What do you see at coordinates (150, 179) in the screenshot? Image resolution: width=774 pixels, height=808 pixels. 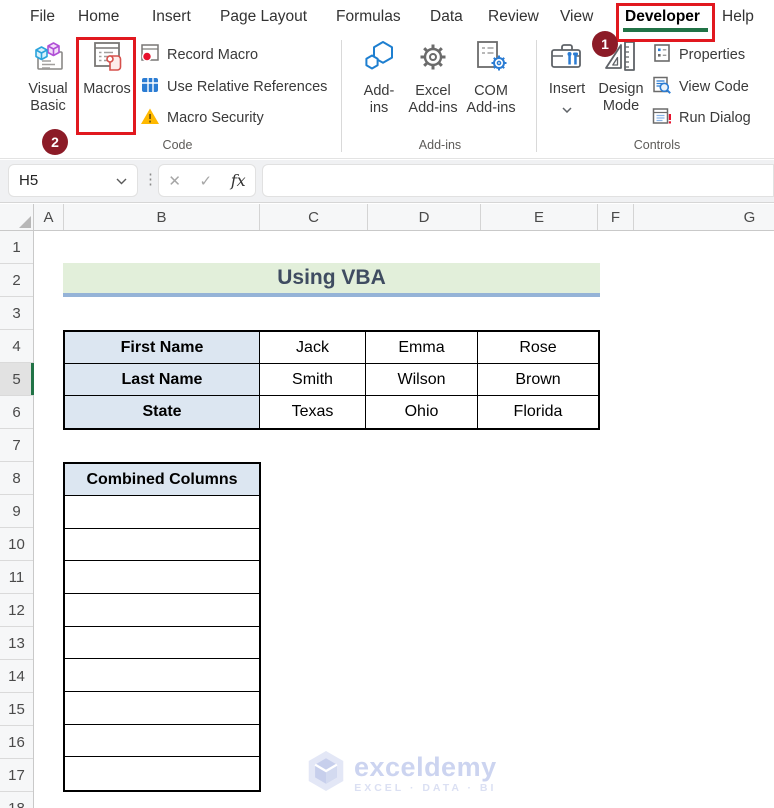 I see `grip-handle-icon: ⋮` at bounding box center [150, 179].